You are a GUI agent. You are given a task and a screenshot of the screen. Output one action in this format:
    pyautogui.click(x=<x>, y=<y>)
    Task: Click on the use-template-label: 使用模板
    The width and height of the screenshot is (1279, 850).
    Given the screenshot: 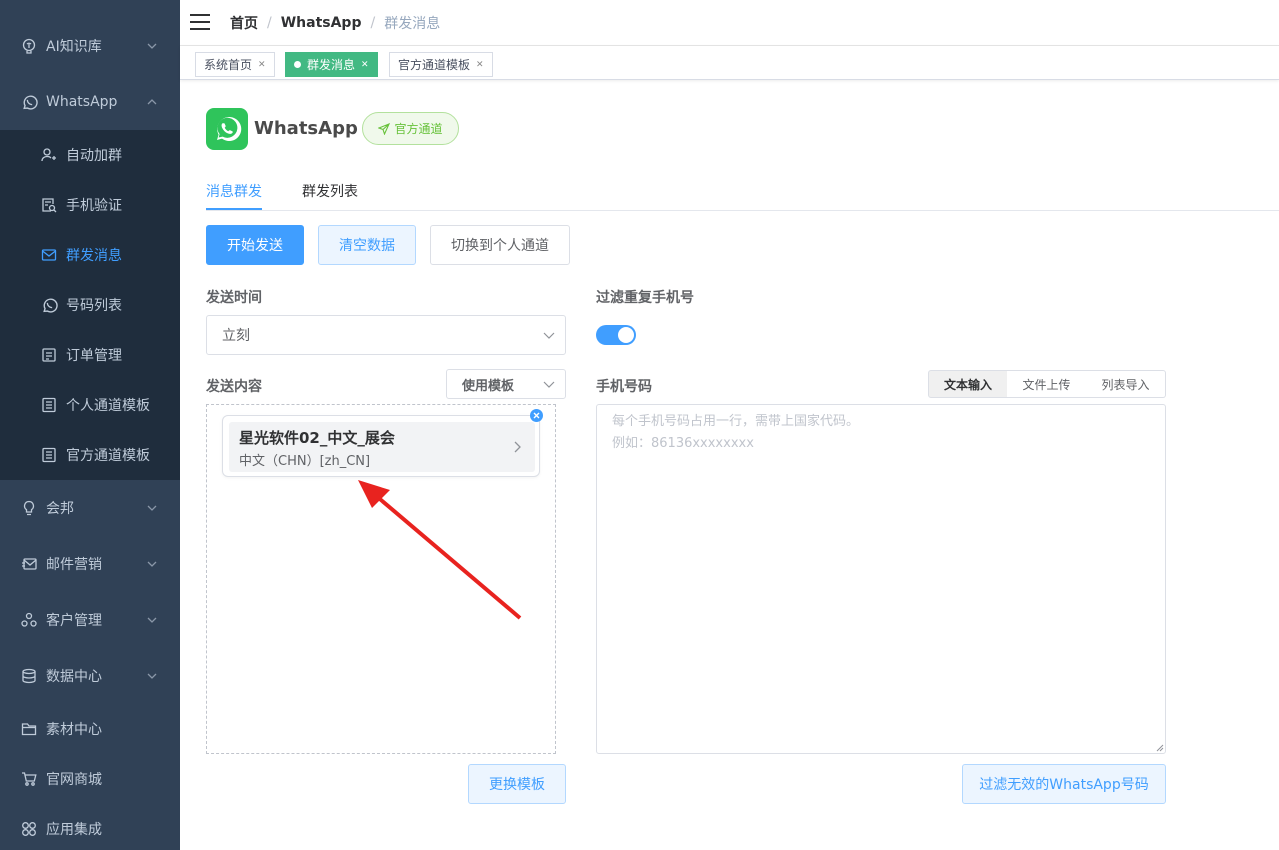 What is the action you would take?
    pyautogui.click(x=488, y=386)
    